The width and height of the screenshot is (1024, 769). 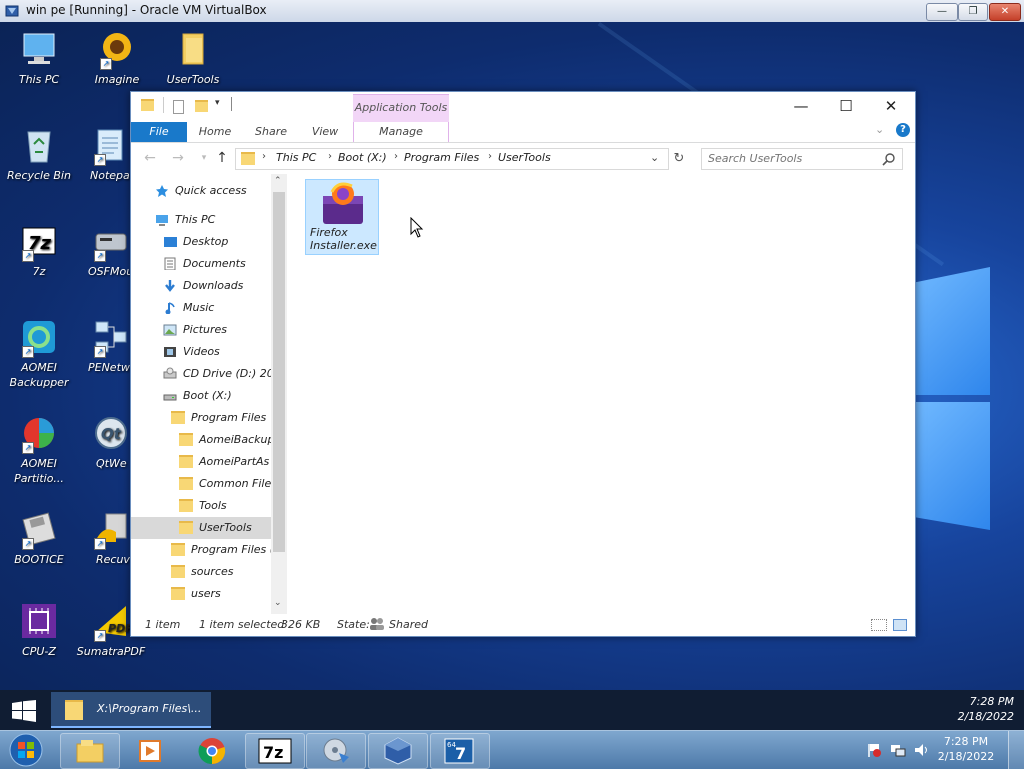 I want to click on forward-arrow-icon: →, so click(x=178, y=158).